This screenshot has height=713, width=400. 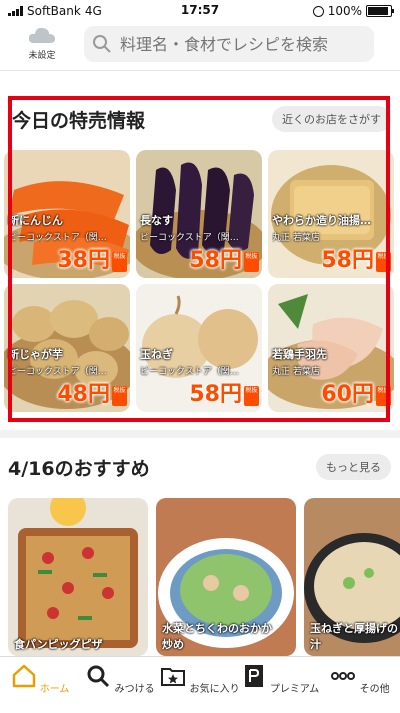 I want to click on home-icon, so click(x=23, y=676).